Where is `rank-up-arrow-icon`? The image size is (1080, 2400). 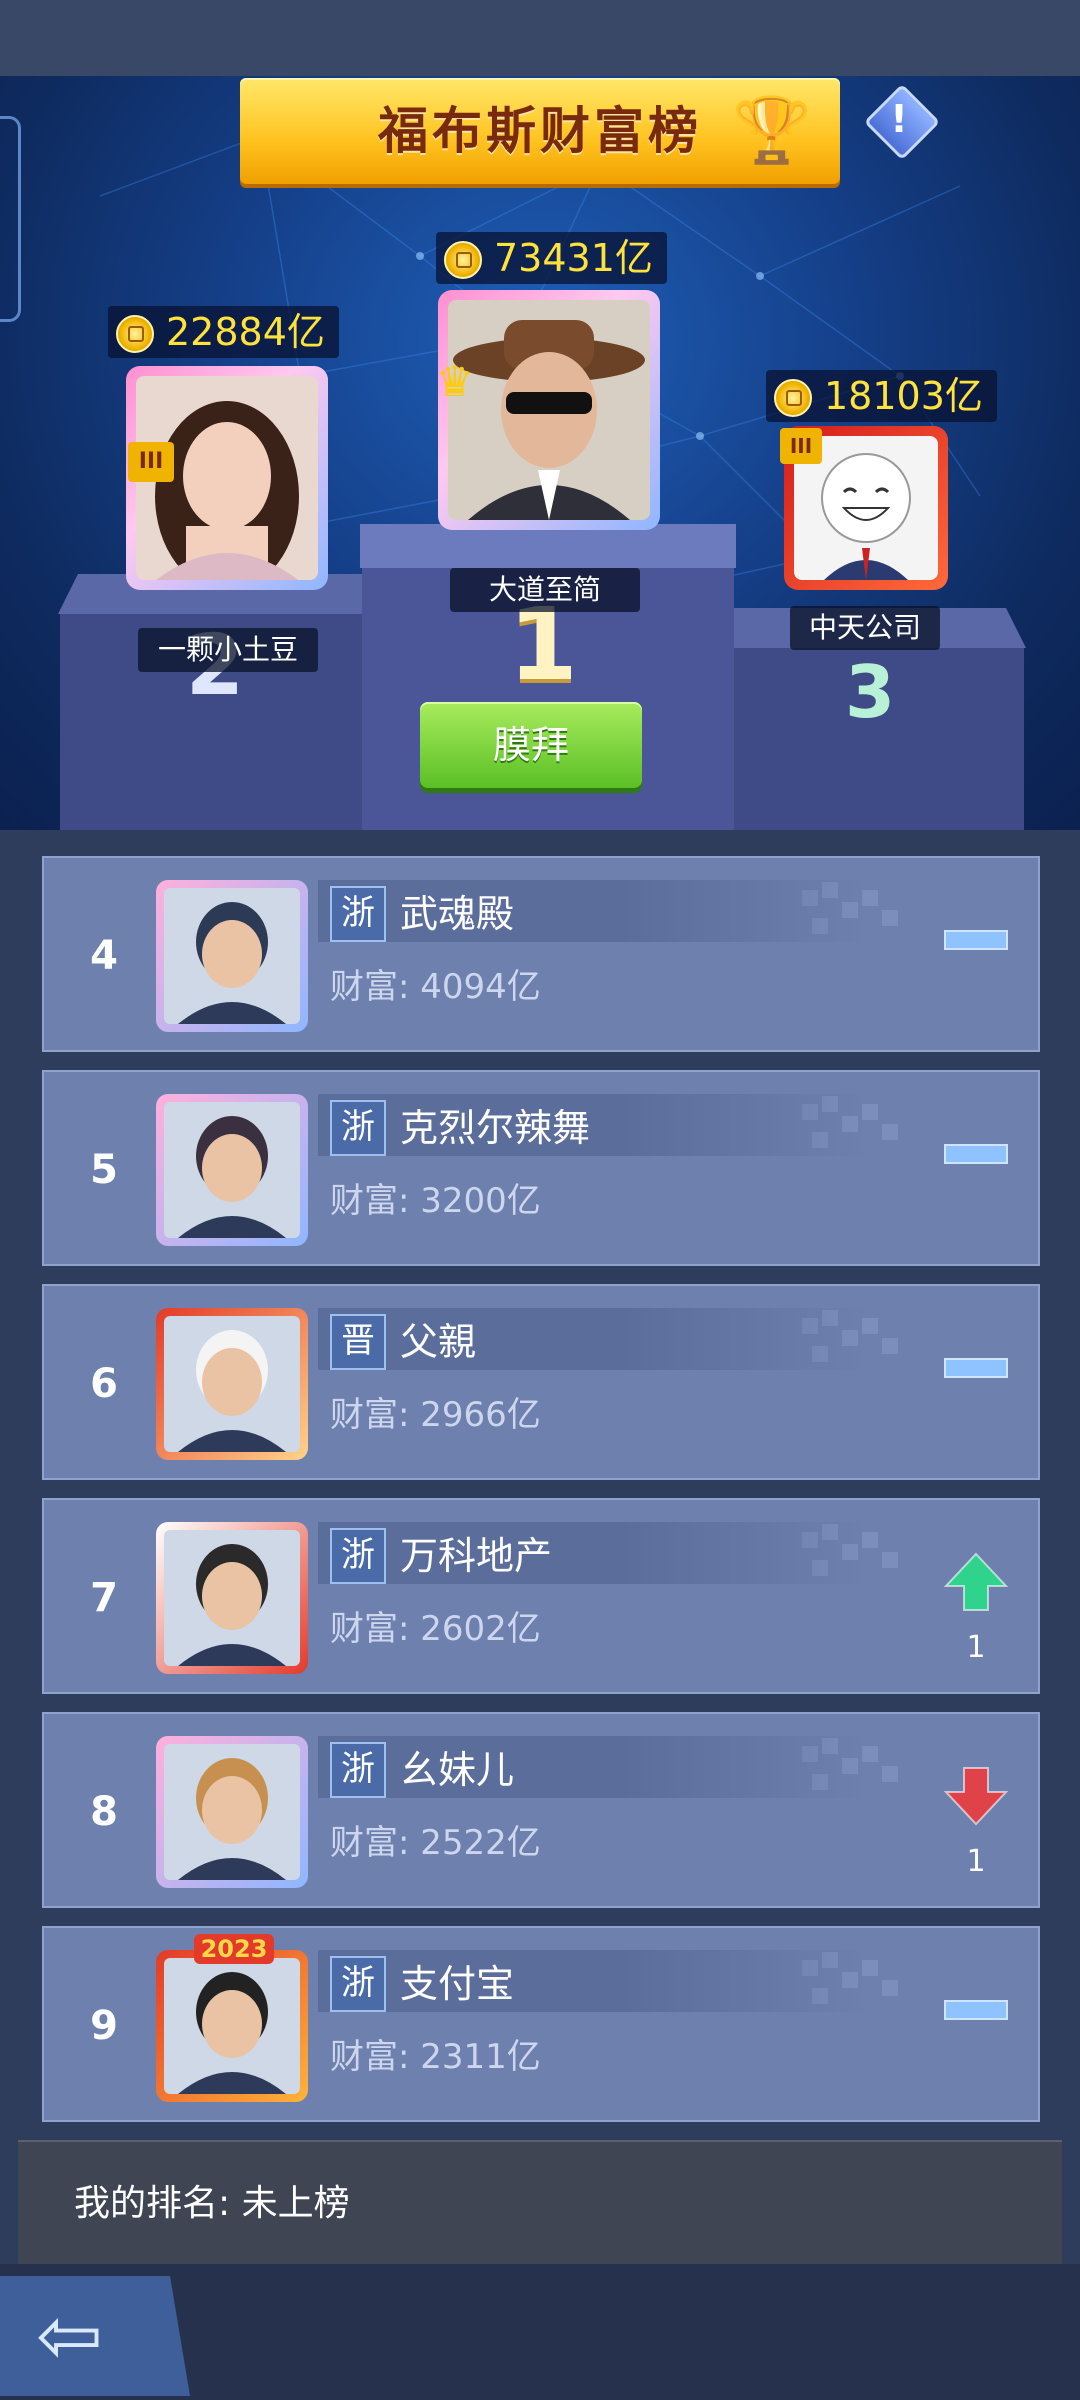 rank-up-arrow-icon is located at coordinates (976, 1581).